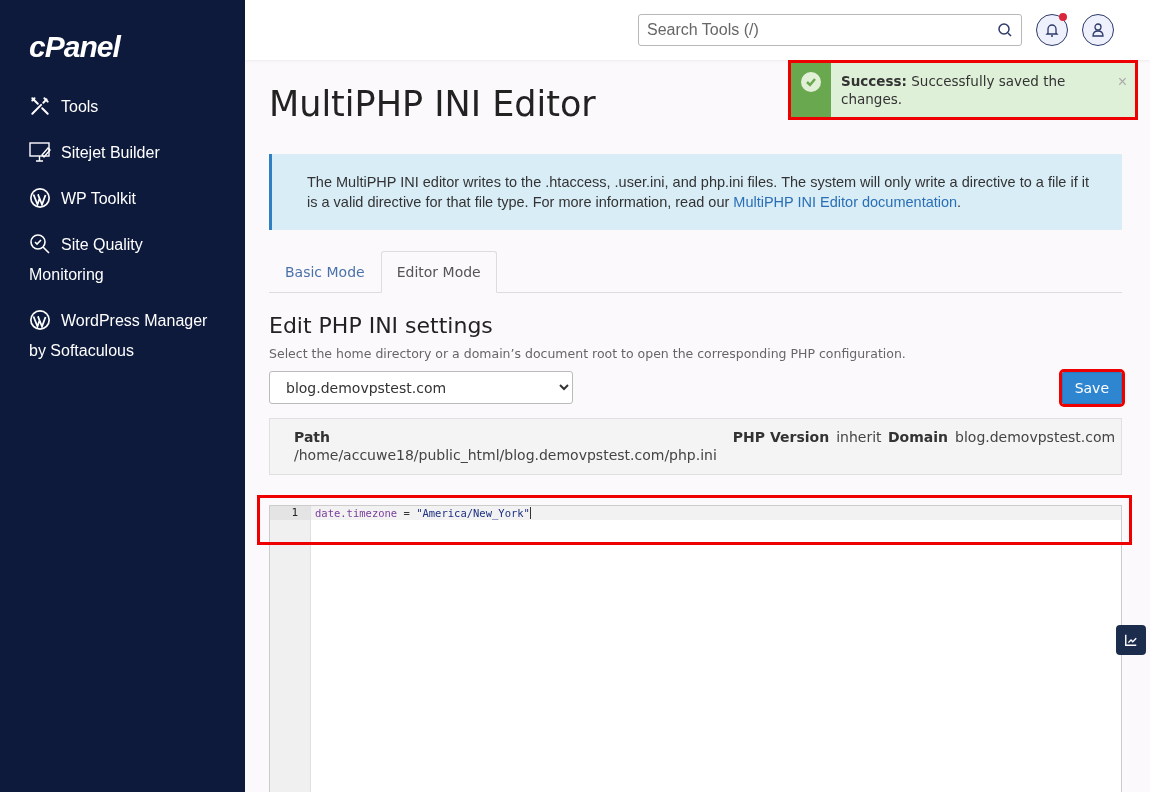 Image resolution: width=1150 pixels, height=792 pixels. What do you see at coordinates (505, 455) in the screenshot?
I see `path-value: /home/accuwe18/public_html/blog.demovpstest.com/php.ini` at bounding box center [505, 455].